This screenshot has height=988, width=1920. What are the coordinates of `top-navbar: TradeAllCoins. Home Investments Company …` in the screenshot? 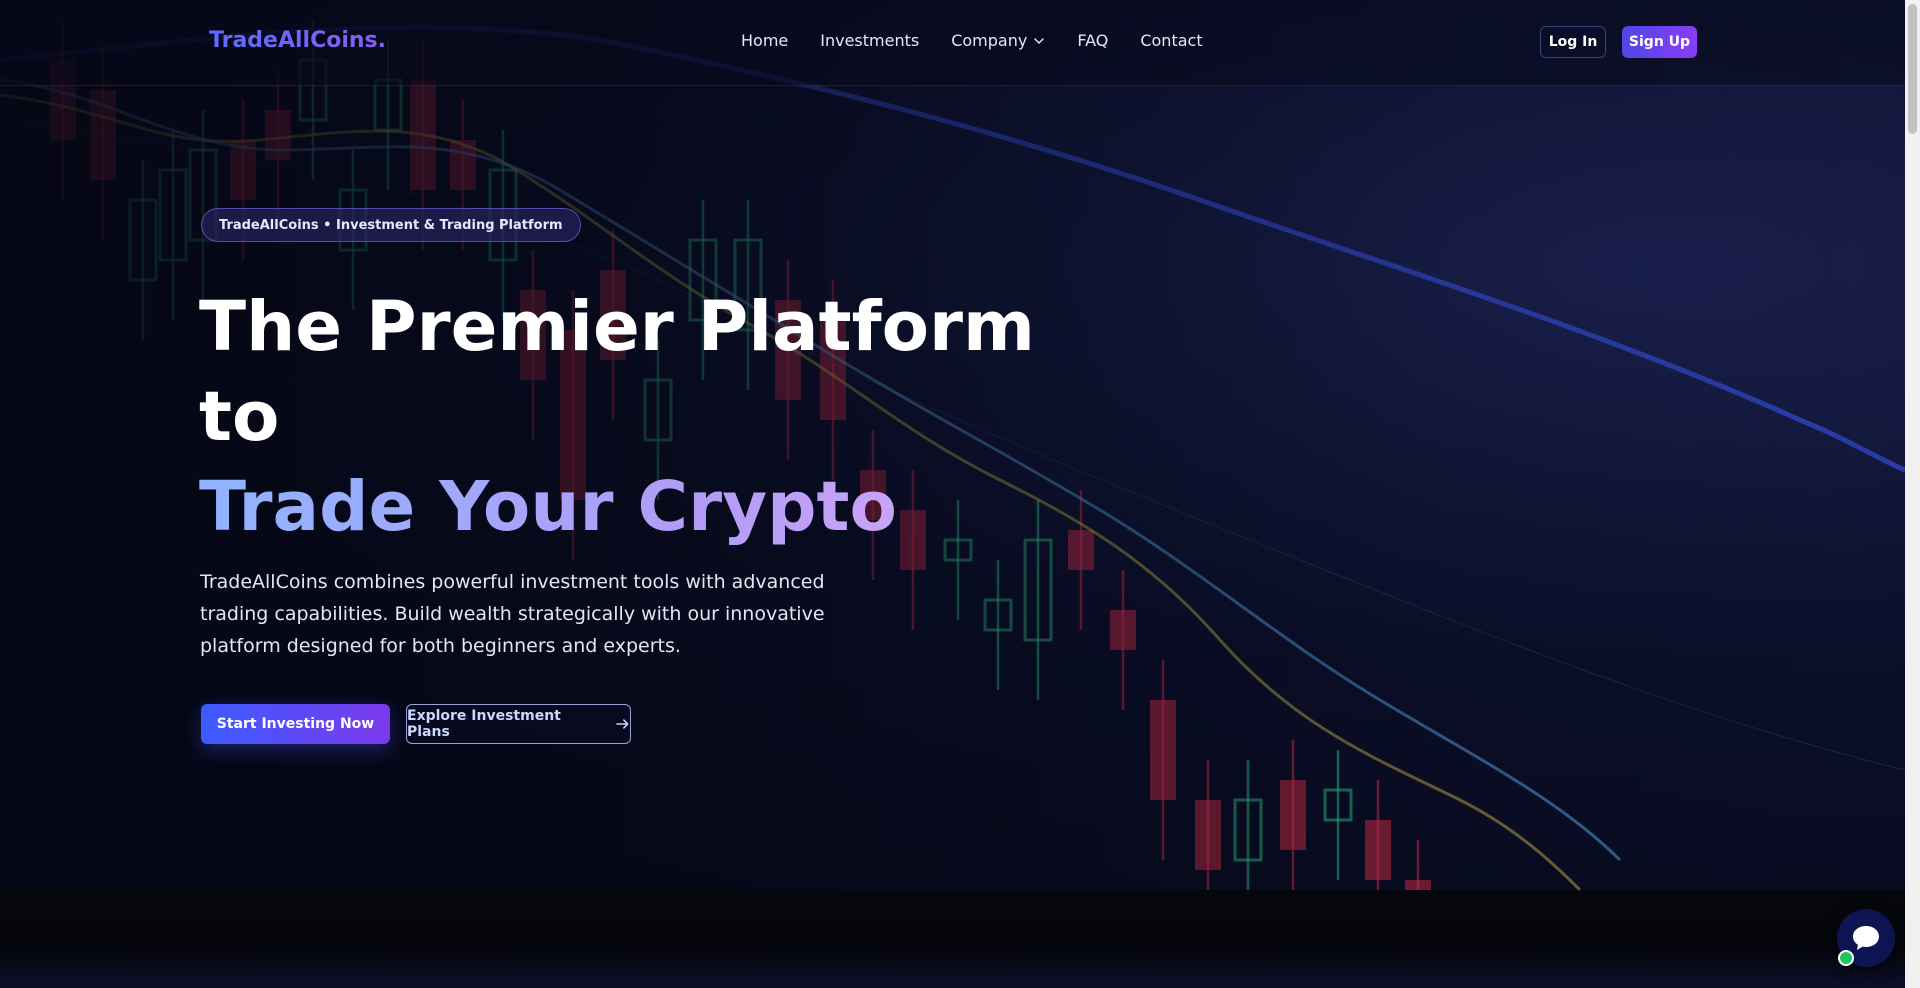 It's located at (952, 43).